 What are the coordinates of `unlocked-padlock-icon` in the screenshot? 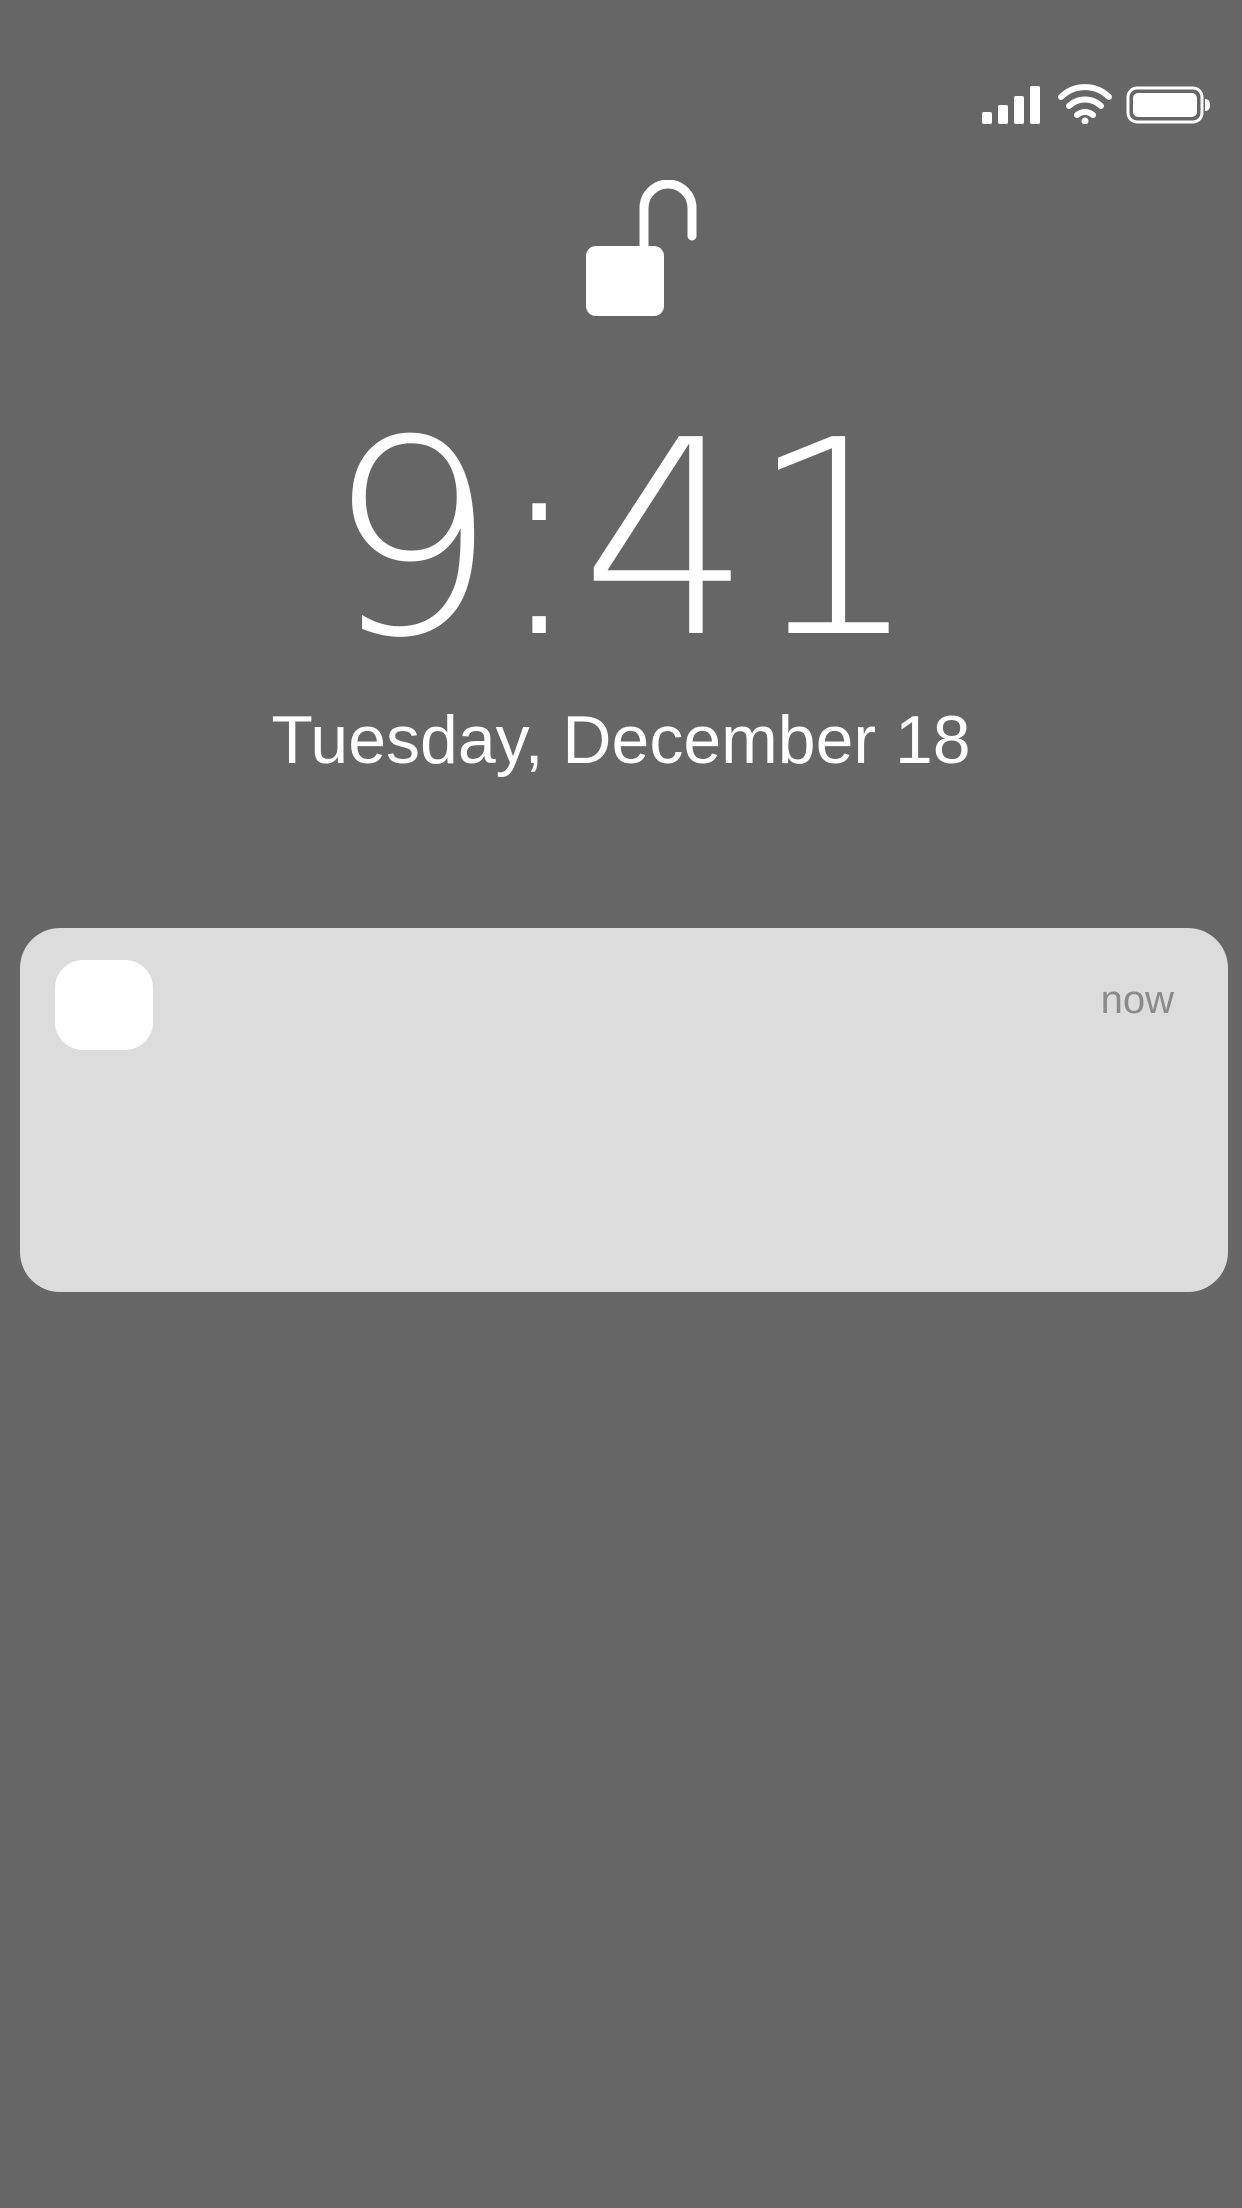 It's located at (641, 248).